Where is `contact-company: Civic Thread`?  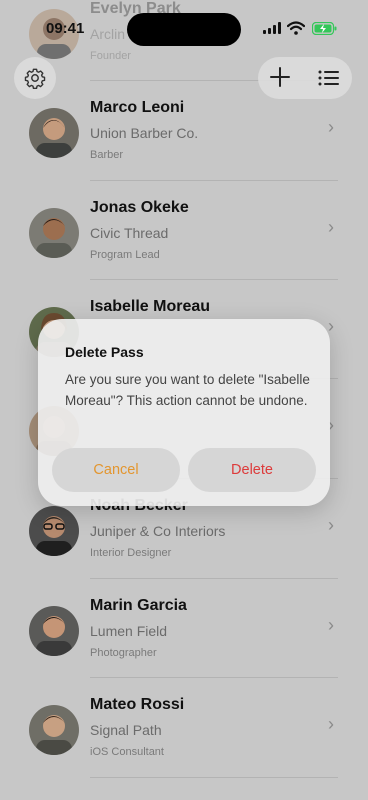
contact-company: Civic Thread is located at coordinates (129, 233).